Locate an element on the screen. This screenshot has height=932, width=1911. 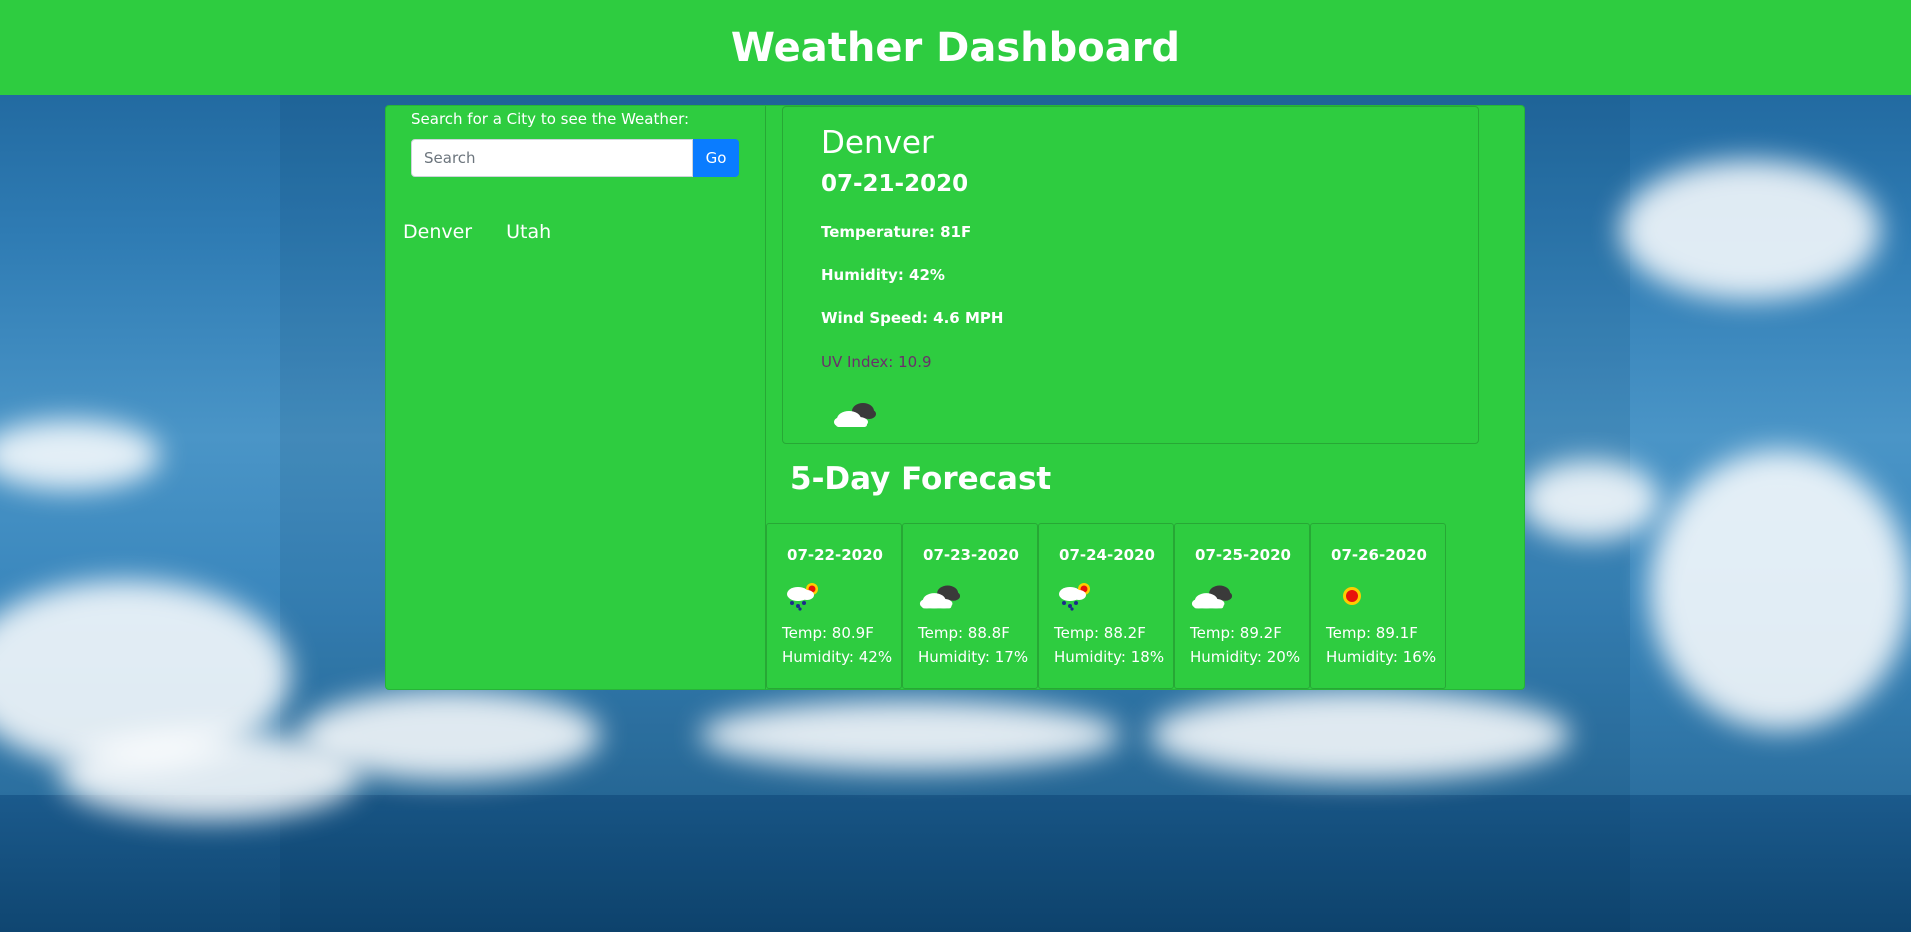
sun-icon is located at coordinates (1352, 596).